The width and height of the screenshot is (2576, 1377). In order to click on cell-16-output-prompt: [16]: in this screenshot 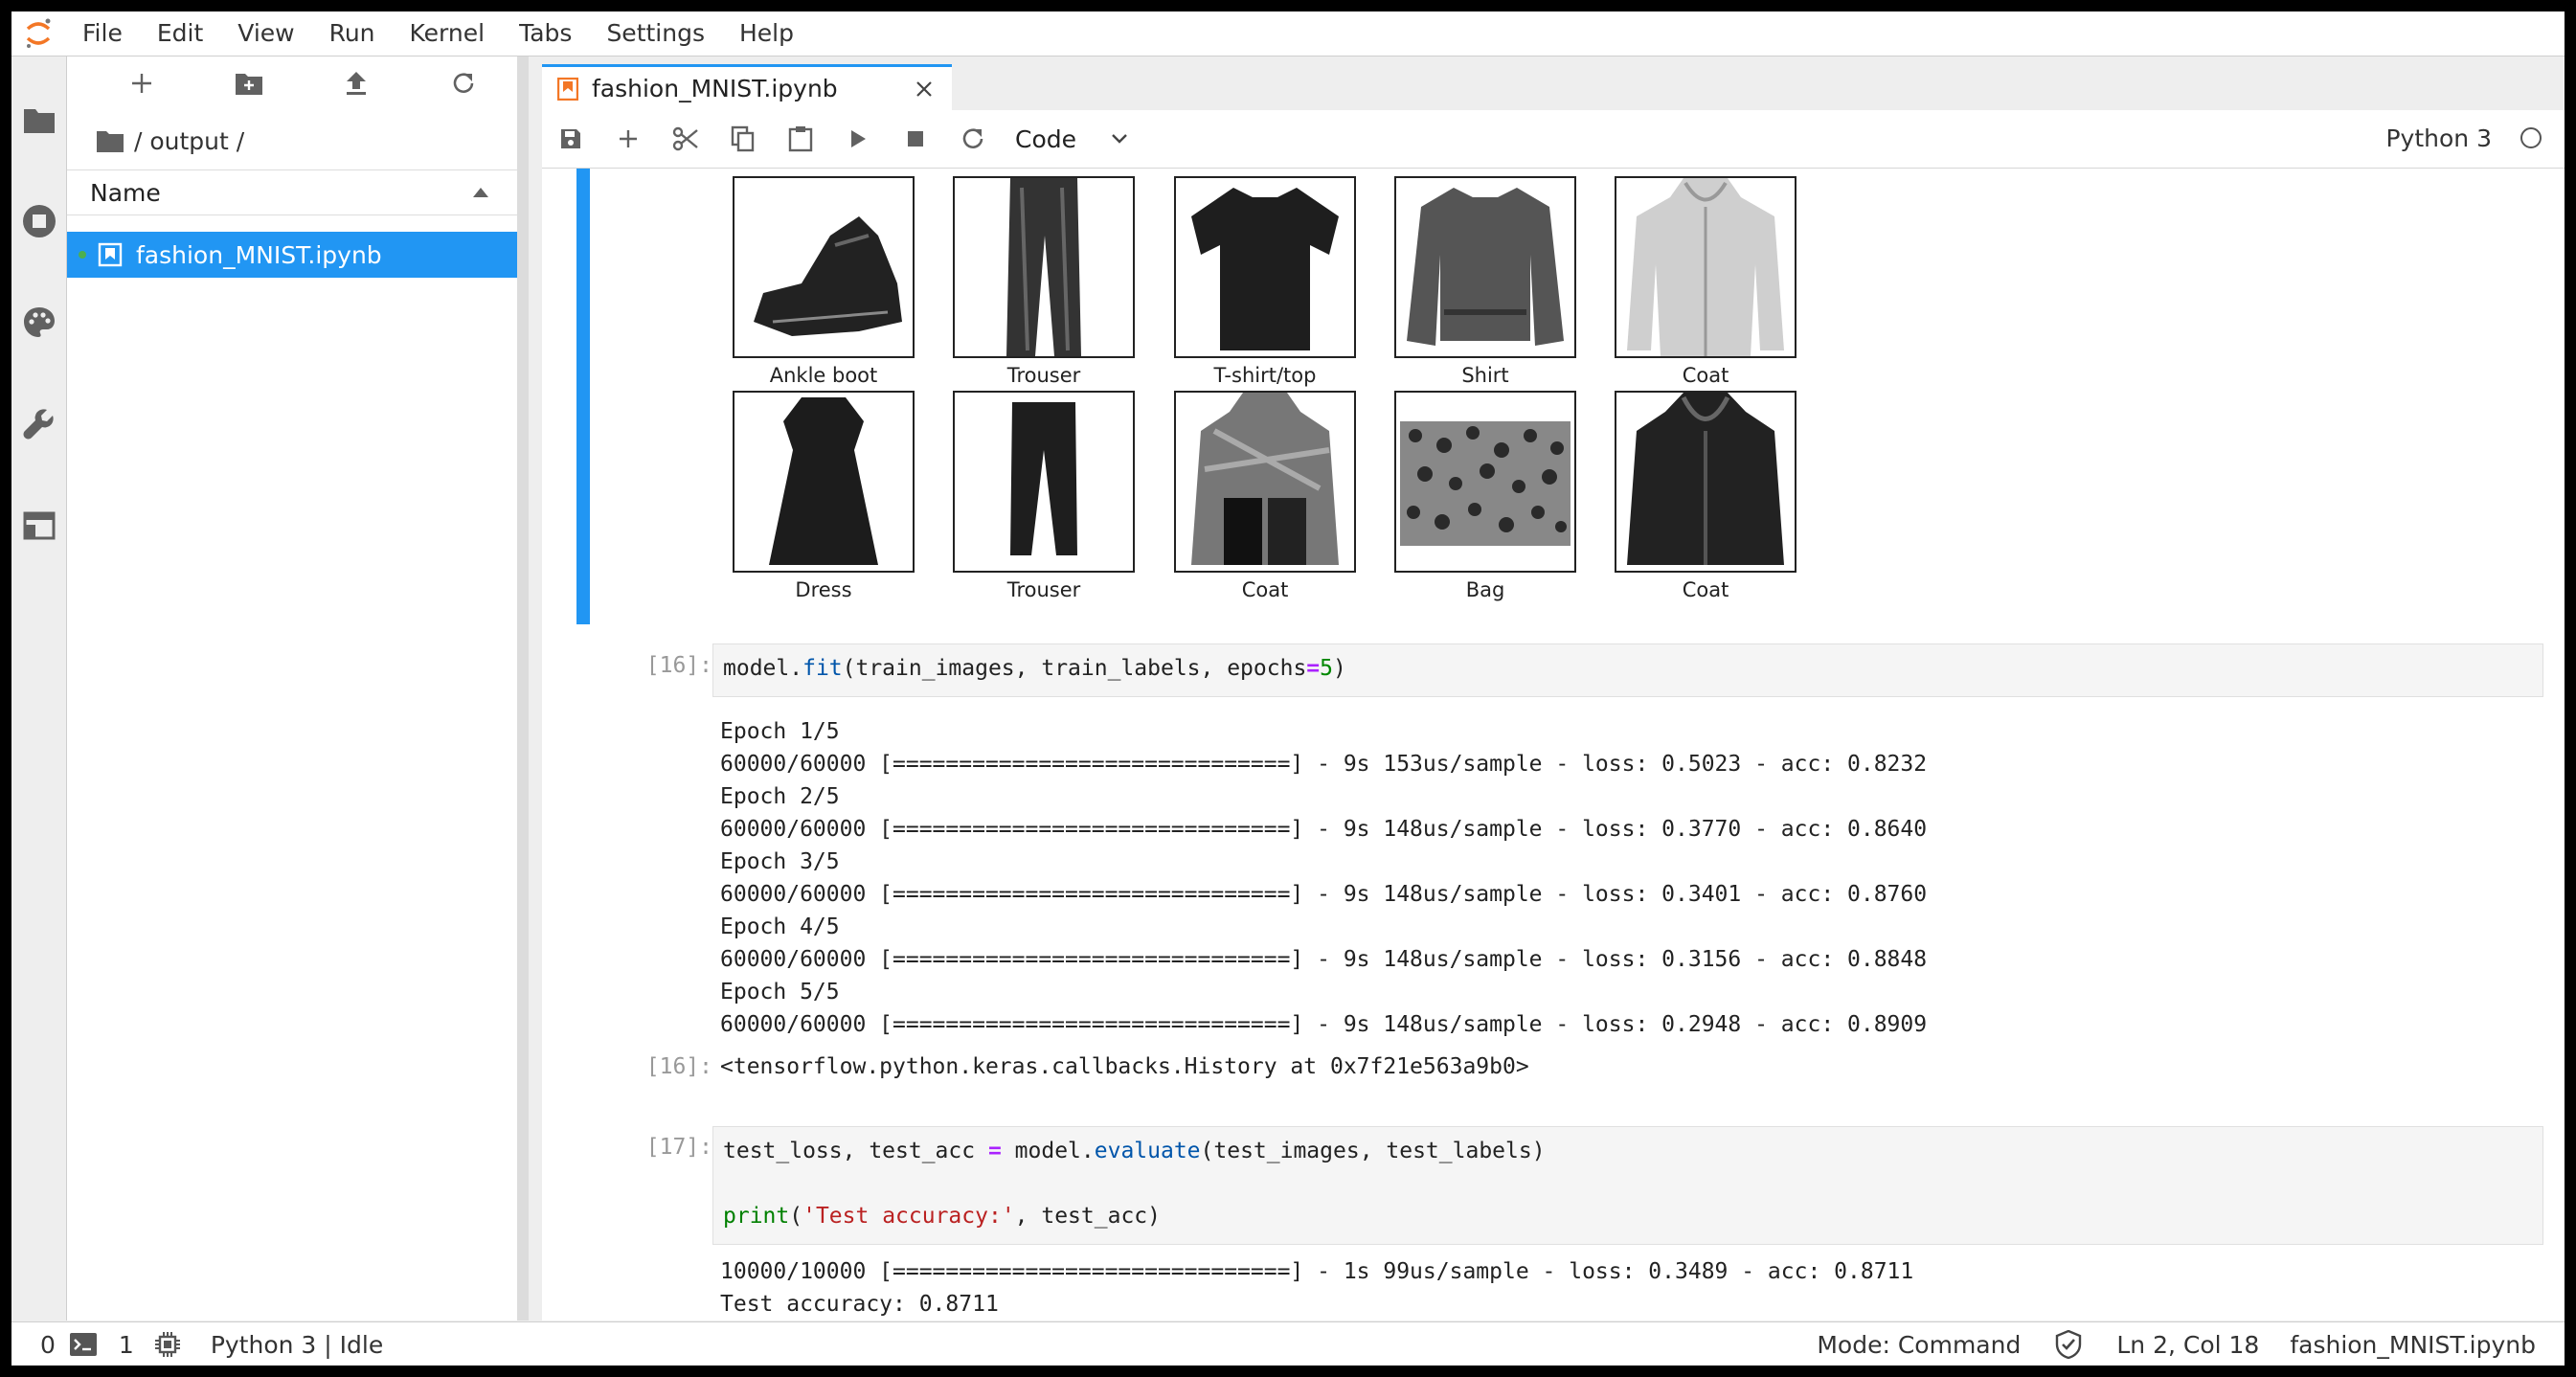, I will do `click(678, 1066)`.